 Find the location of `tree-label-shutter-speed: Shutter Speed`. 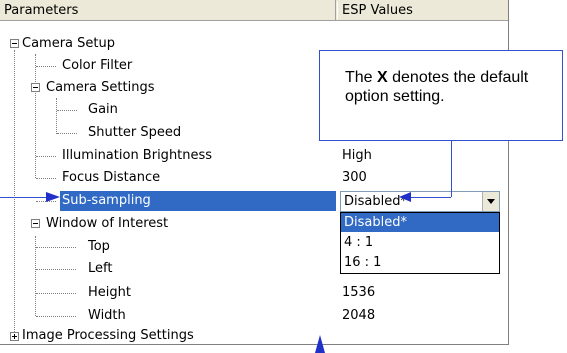

tree-label-shutter-speed: Shutter Speed is located at coordinates (135, 132).